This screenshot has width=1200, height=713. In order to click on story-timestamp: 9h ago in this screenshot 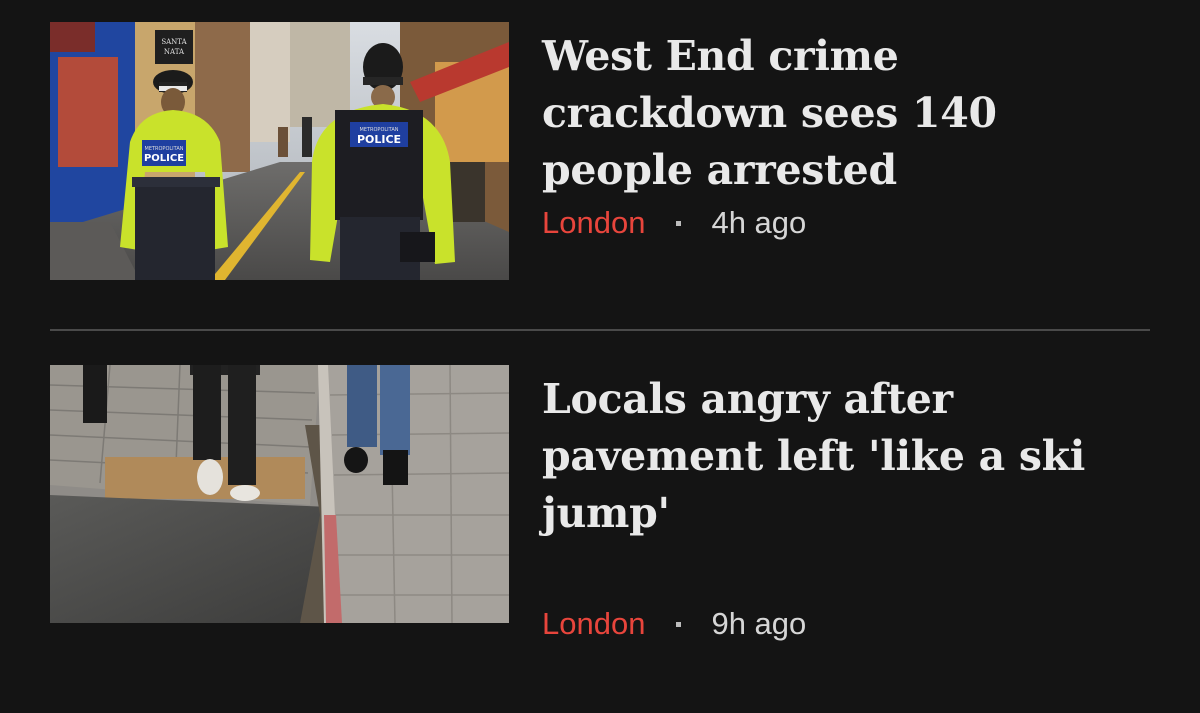, I will do `click(759, 623)`.